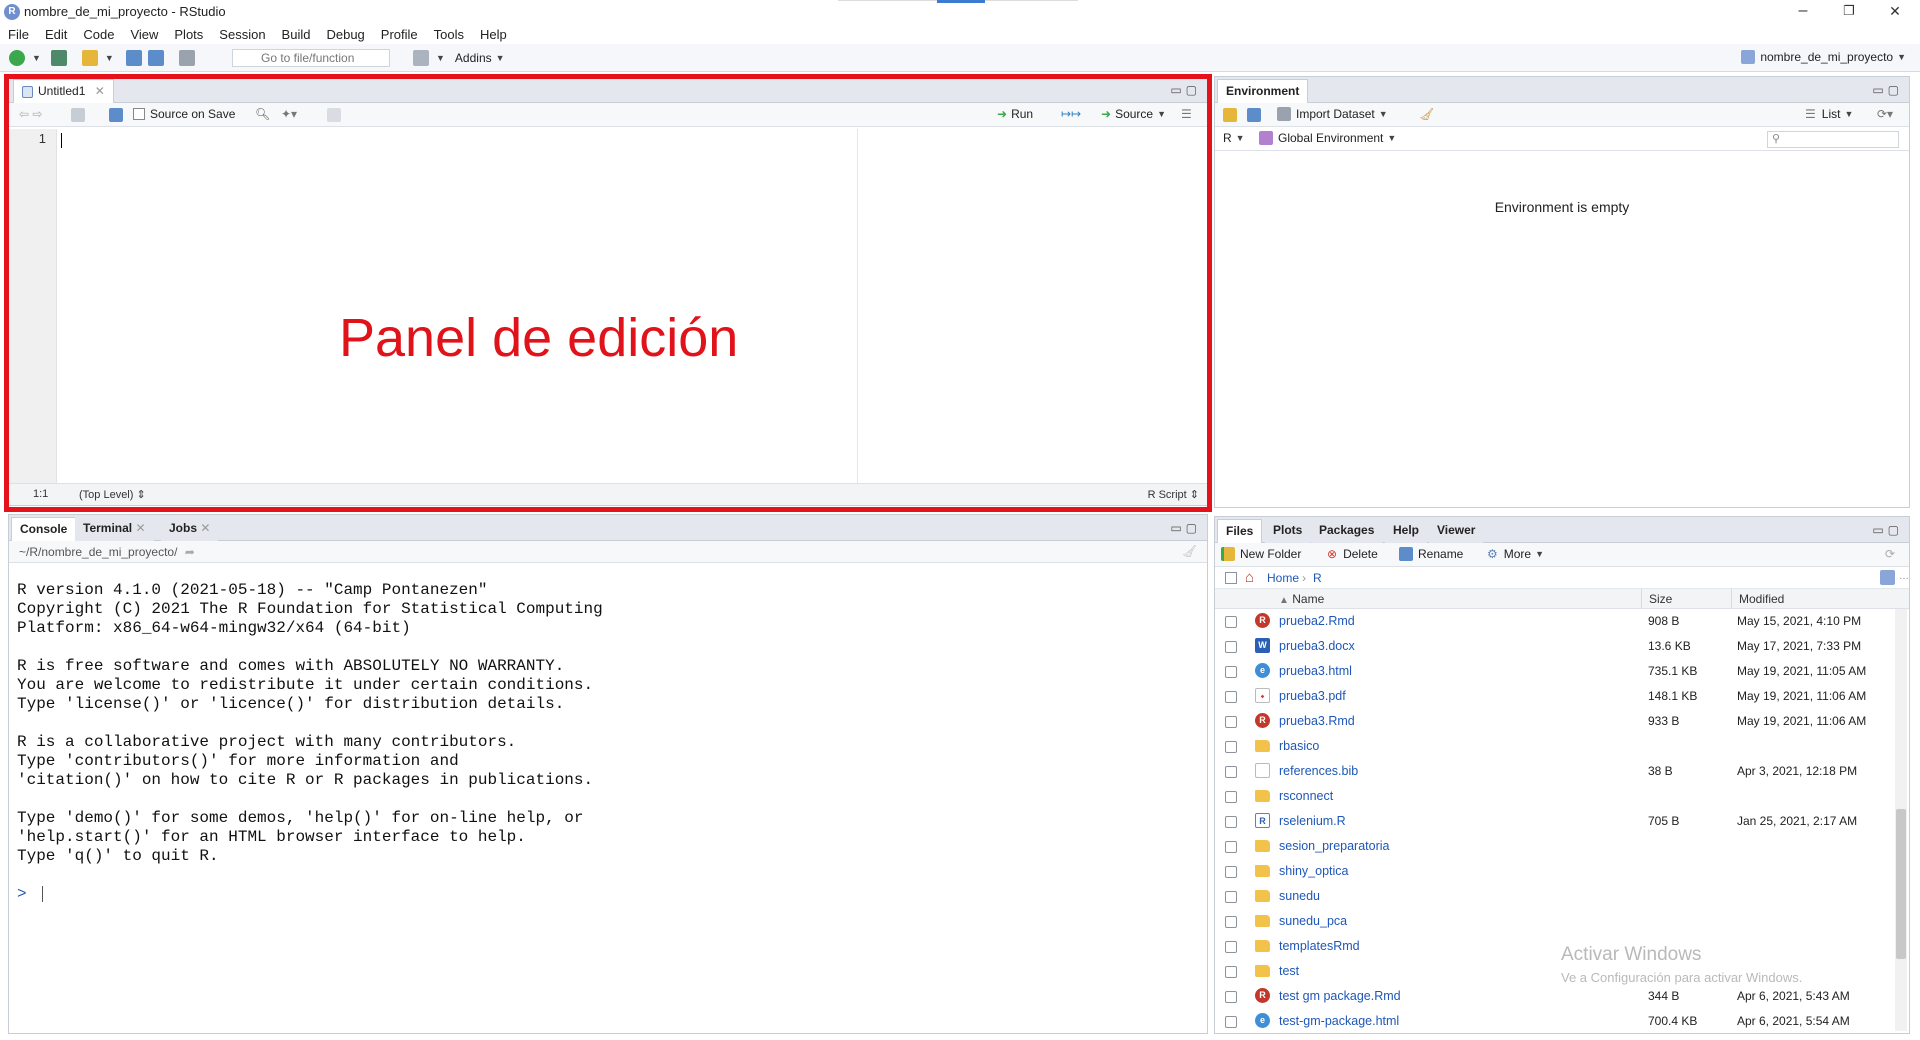 This screenshot has height=1040, width=1920. Describe the element at coordinates (1761, 599) in the screenshot. I see `column-modified: Modified` at that location.